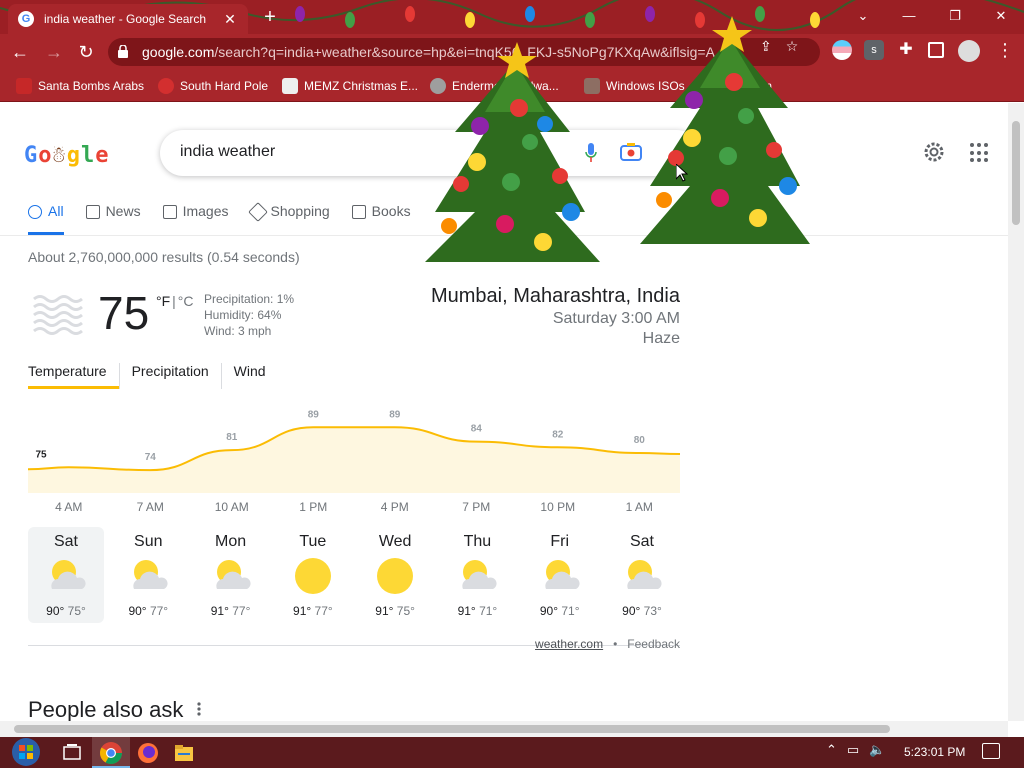 Image resolution: width=1024 pixels, height=768 pixels. Describe the element at coordinates (249, 376) in the screenshot. I see `tab-wind: Wind` at that location.